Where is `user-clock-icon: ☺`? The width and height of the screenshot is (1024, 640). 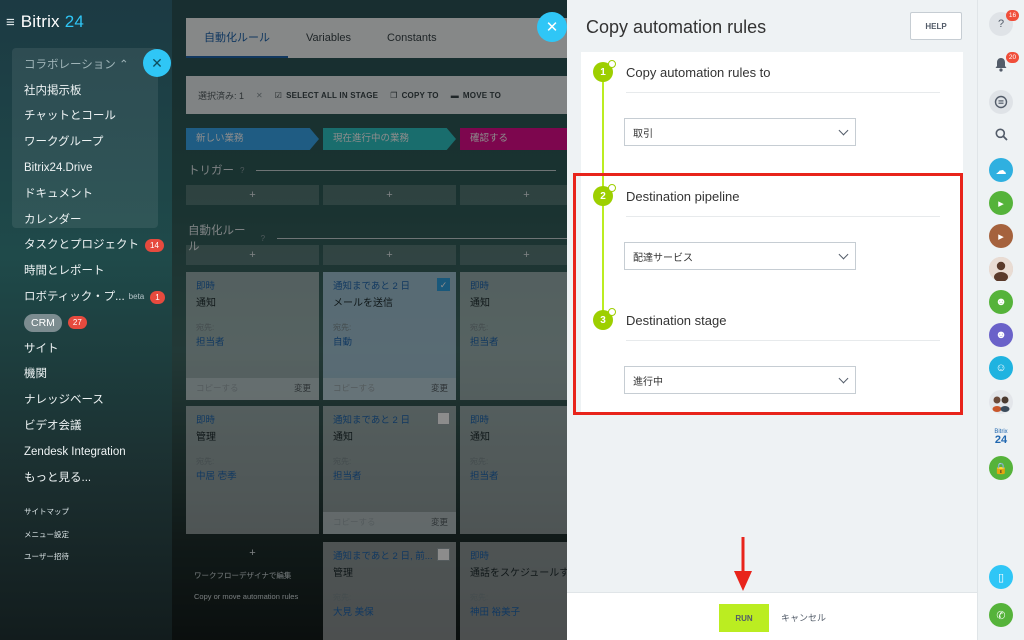
user-clock-icon: ☺ is located at coordinates (1001, 368).